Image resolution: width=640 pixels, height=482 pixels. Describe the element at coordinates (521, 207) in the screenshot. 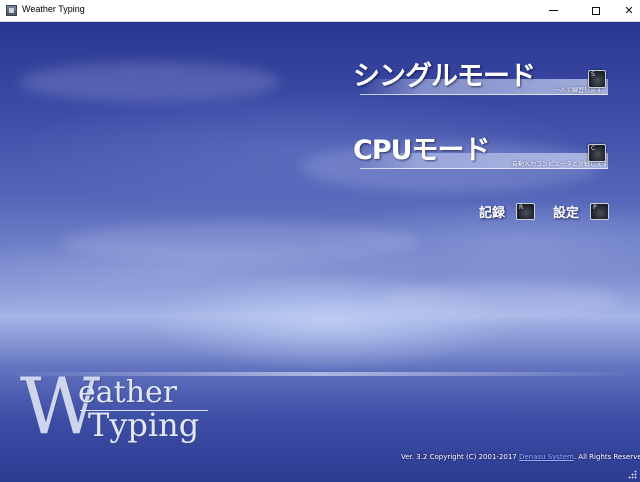

I see `record-key-label: R` at that location.